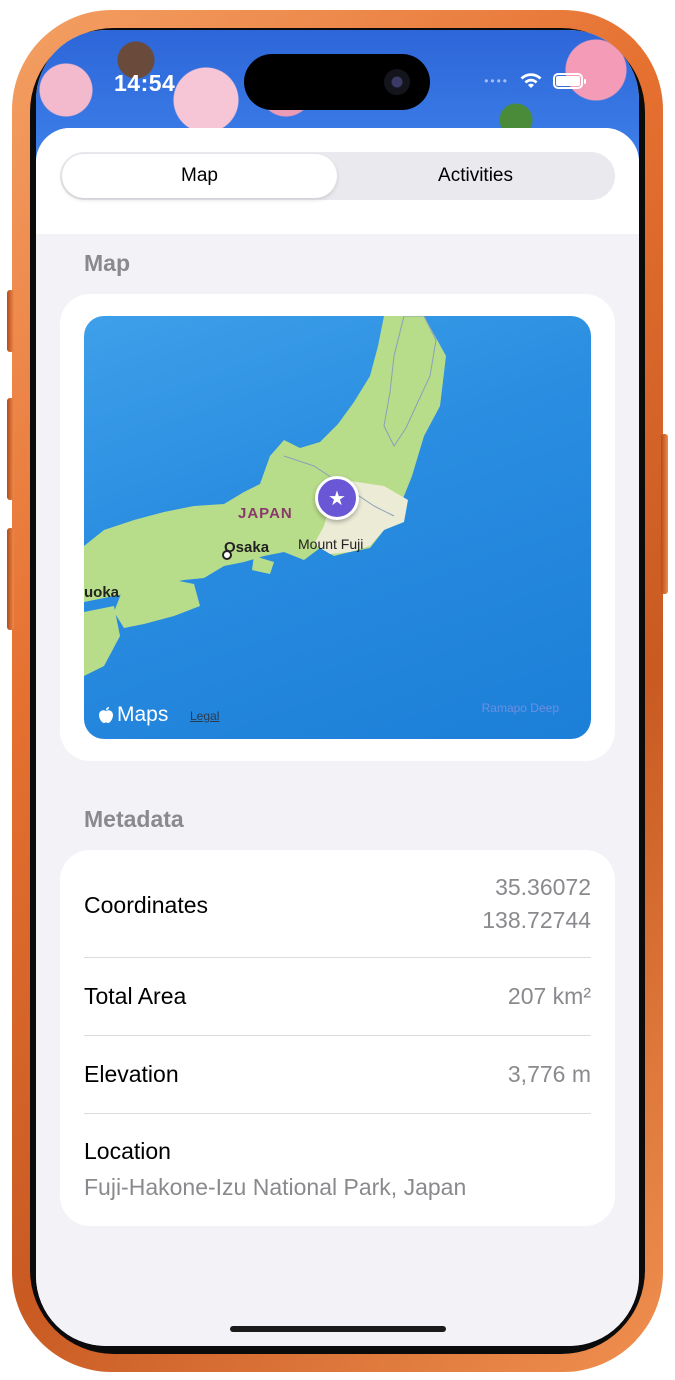 Image resolution: width=675 pixels, height=1380 pixels. I want to click on map-label-deep: Ramapo Deep, so click(520, 708).